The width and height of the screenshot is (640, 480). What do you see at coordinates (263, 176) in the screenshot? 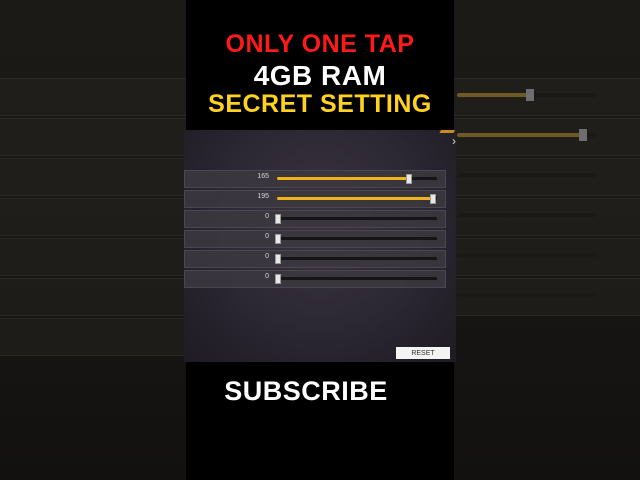
I see `slider-value: 165` at bounding box center [263, 176].